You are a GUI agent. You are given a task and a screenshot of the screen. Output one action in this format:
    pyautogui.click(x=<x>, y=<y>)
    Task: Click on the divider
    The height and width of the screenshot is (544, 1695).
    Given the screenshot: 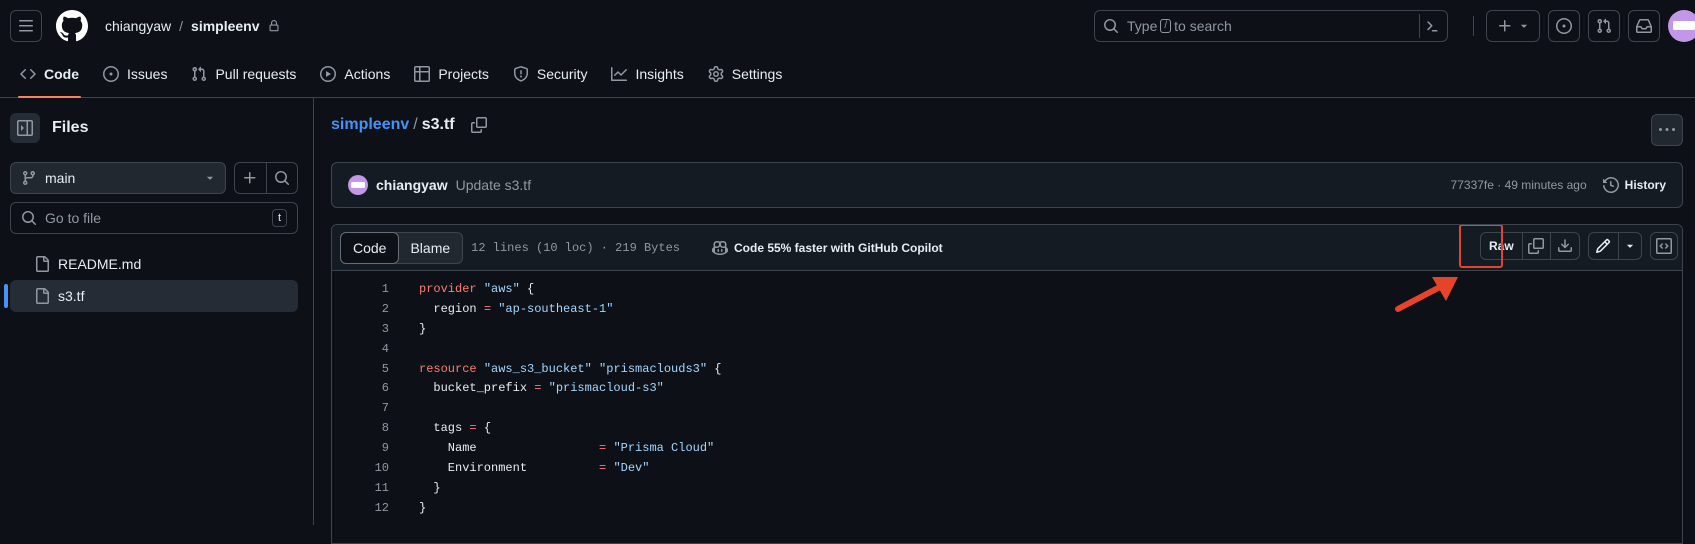 What is the action you would take?
    pyautogui.click(x=1473, y=26)
    